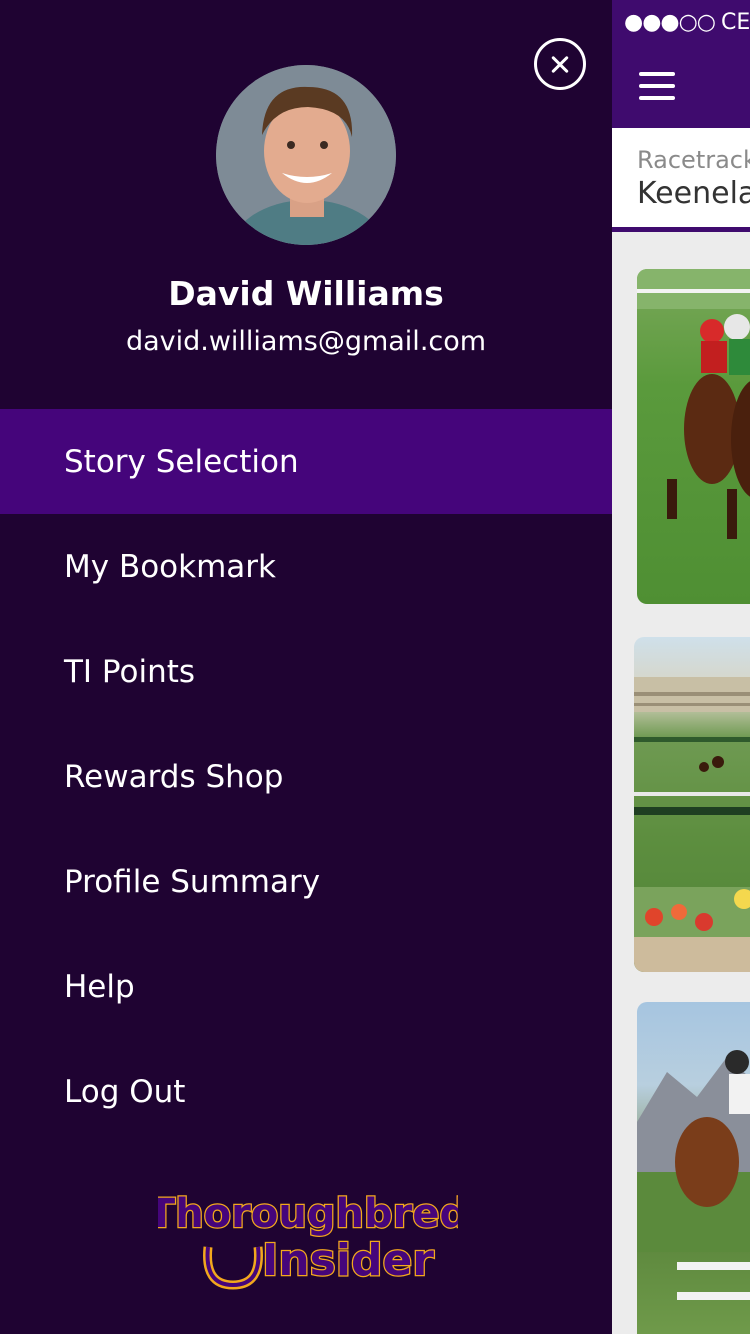  Describe the element at coordinates (306, 671) in the screenshot. I see `menu-item-ti-points: TI Points` at that location.